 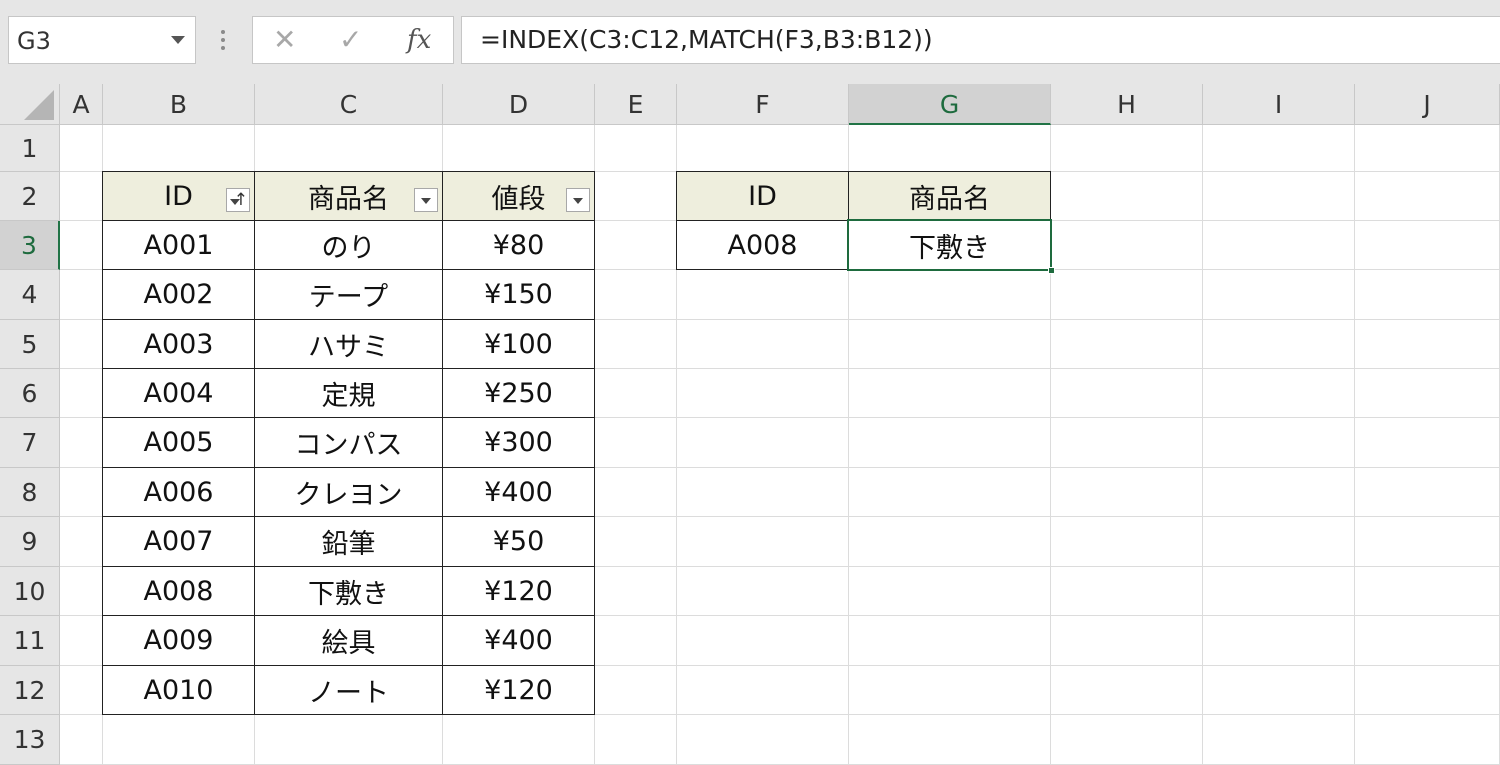 I want to click on table-header-cell: 値段, so click(x=518, y=196).